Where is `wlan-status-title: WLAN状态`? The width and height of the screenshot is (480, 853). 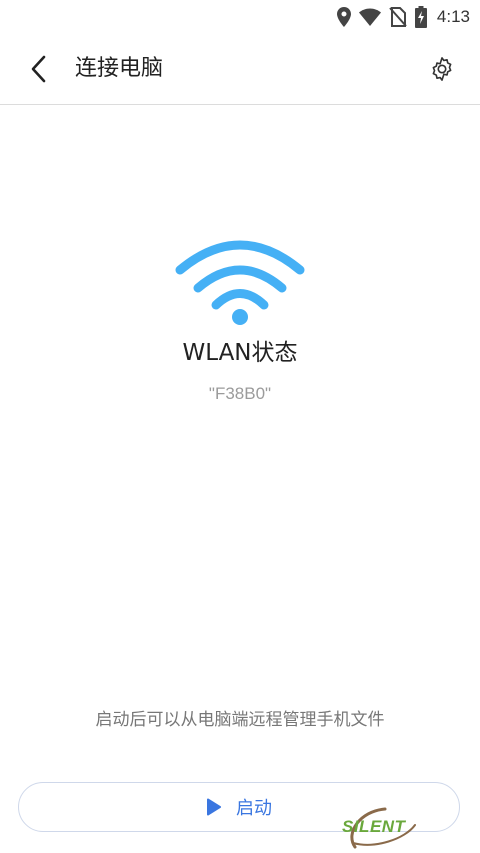 wlan-status-title: WLAN状态 is located at coordinates (240, 353).